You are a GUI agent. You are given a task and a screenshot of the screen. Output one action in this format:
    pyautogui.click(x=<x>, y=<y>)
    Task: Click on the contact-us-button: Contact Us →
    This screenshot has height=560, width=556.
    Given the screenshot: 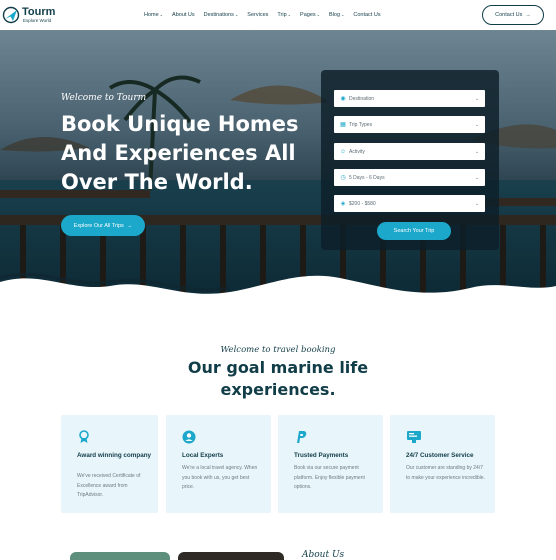 What is the action you would take?
    pyautogui.click(x=513, y=15)
    